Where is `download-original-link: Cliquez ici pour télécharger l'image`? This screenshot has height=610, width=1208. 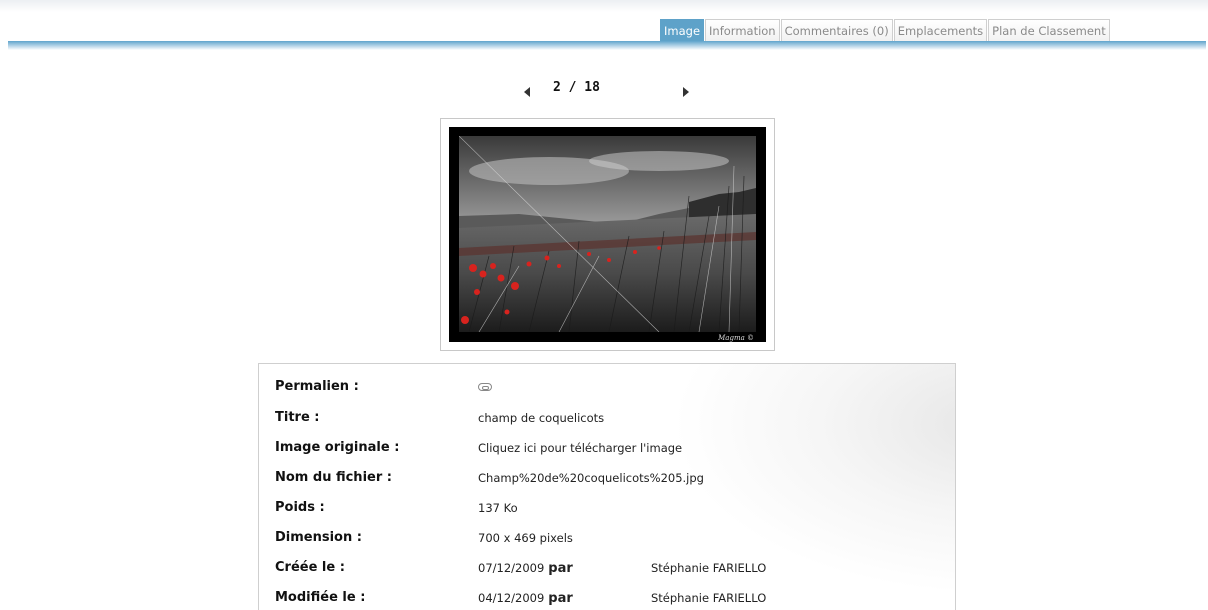 download-original-link: Cliquez ici pour télécharger l'image is located at coordinates (580, 448).